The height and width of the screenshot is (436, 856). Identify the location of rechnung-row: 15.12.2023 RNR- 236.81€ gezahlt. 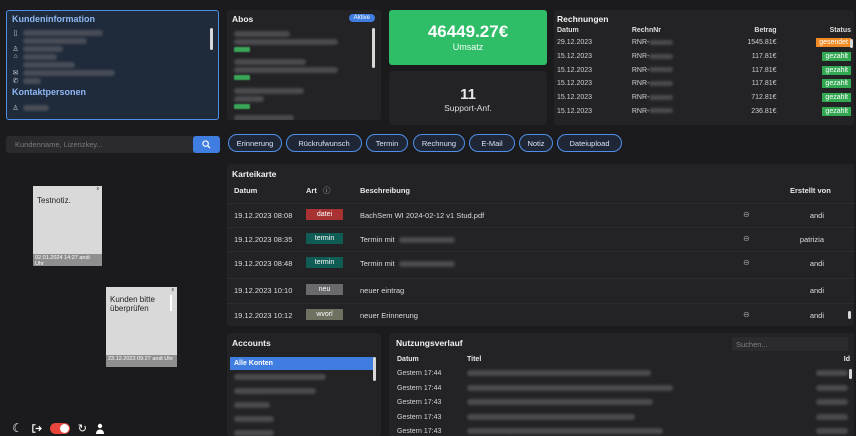
(704, 111).